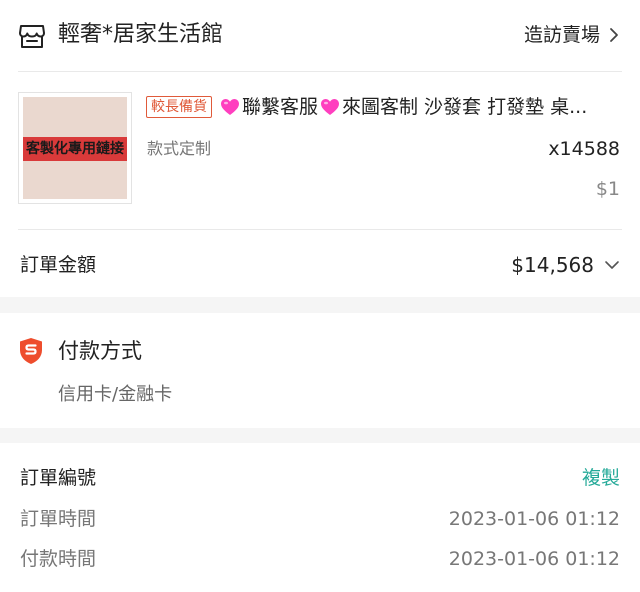  I want to click on order-time-label: 訂單時間, so click(58, 519).